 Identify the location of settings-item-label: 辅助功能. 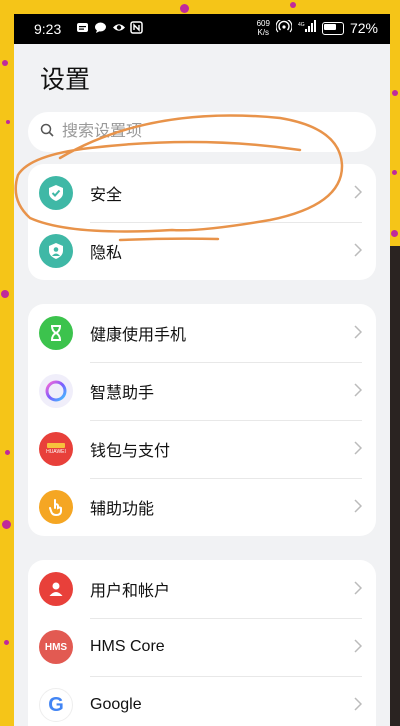
(122, 509).